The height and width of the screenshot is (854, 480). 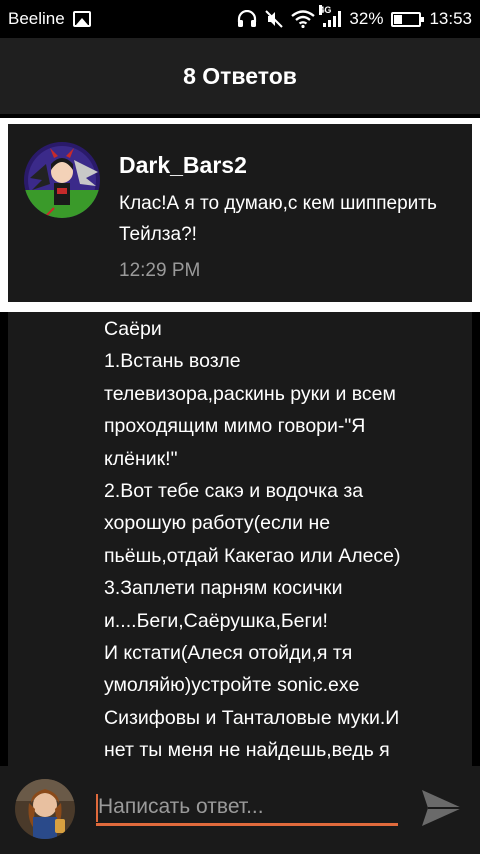 What do you see at coordinates (217, 523) in the screenshot?
I see `post-line: хорошую работу(если не` at bounding box center [217, 523].